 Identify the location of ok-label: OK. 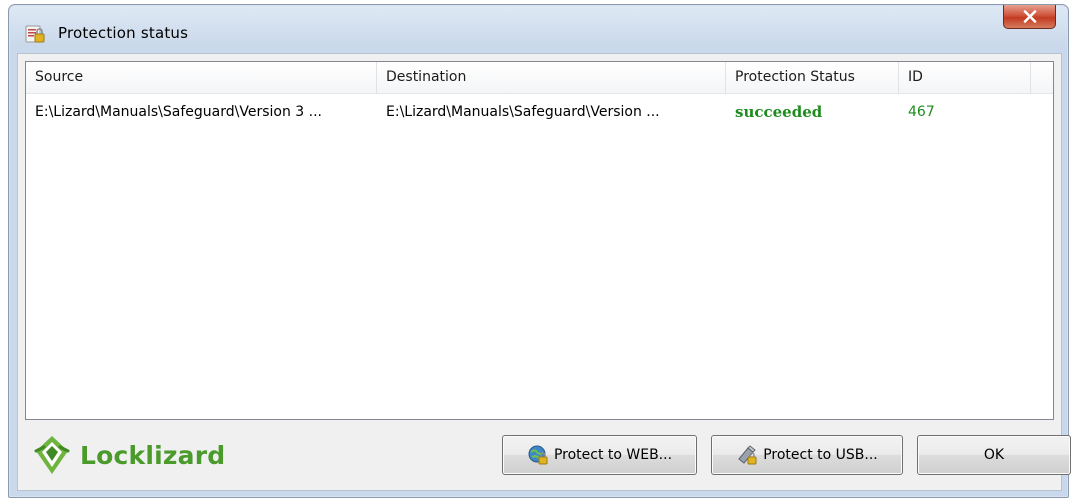
(994, 455).